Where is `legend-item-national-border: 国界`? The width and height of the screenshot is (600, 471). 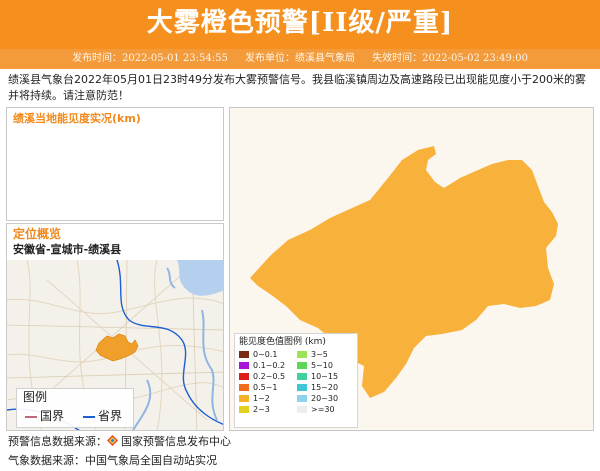 legend-item-national-border: 国界 is located at coordinates (44, 416).